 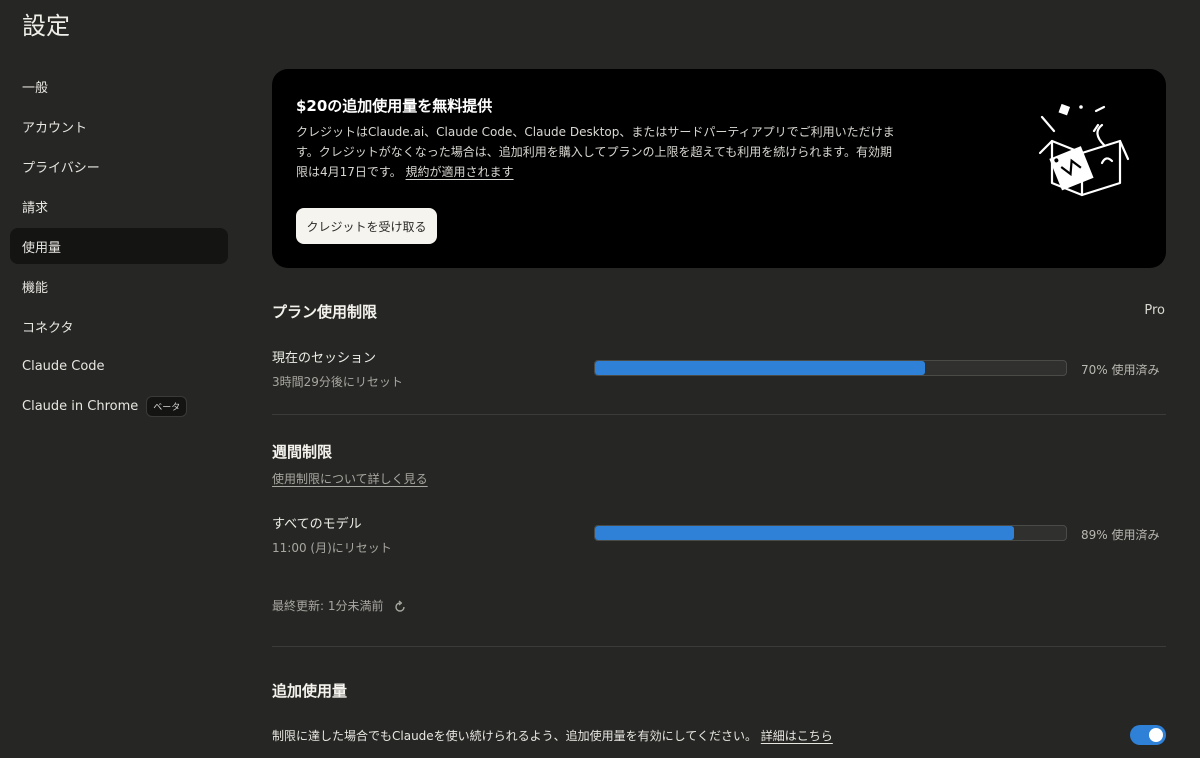 I want to click on sidebar-item-claude-in-chrome: Claude in Chrome ベータ, so click(x=119, y=406).